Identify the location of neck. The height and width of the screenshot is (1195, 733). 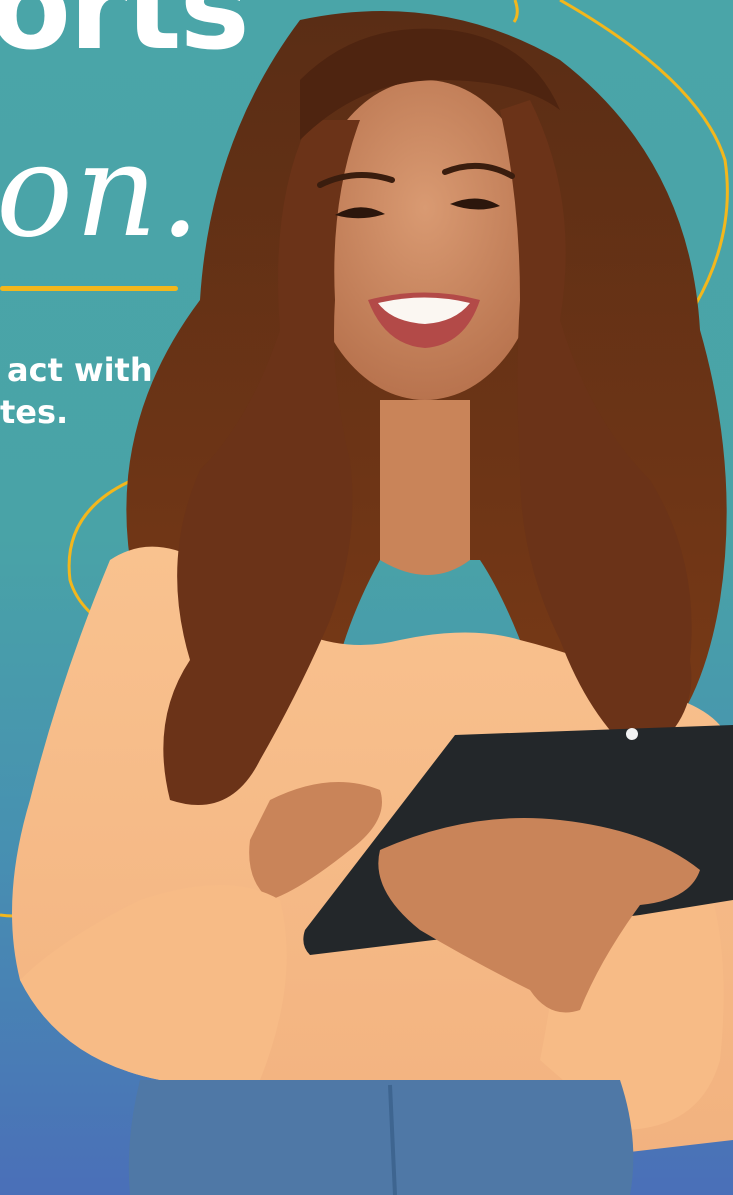
(425, 487).